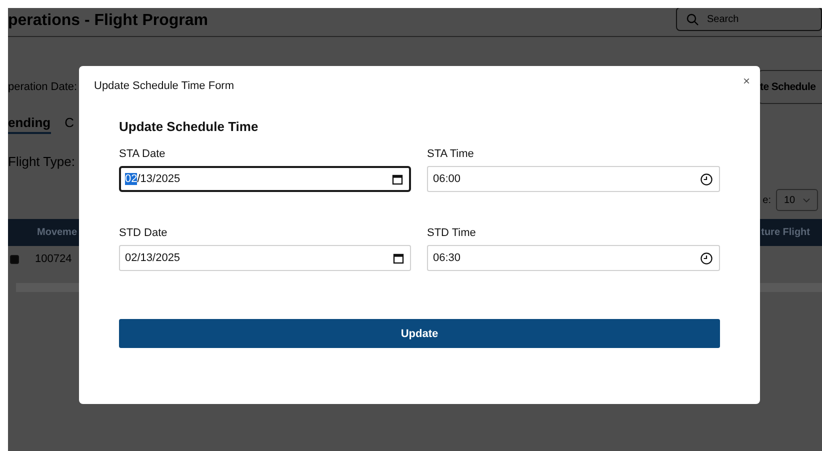  I want to click on update-button: Update, so click(419, 333).